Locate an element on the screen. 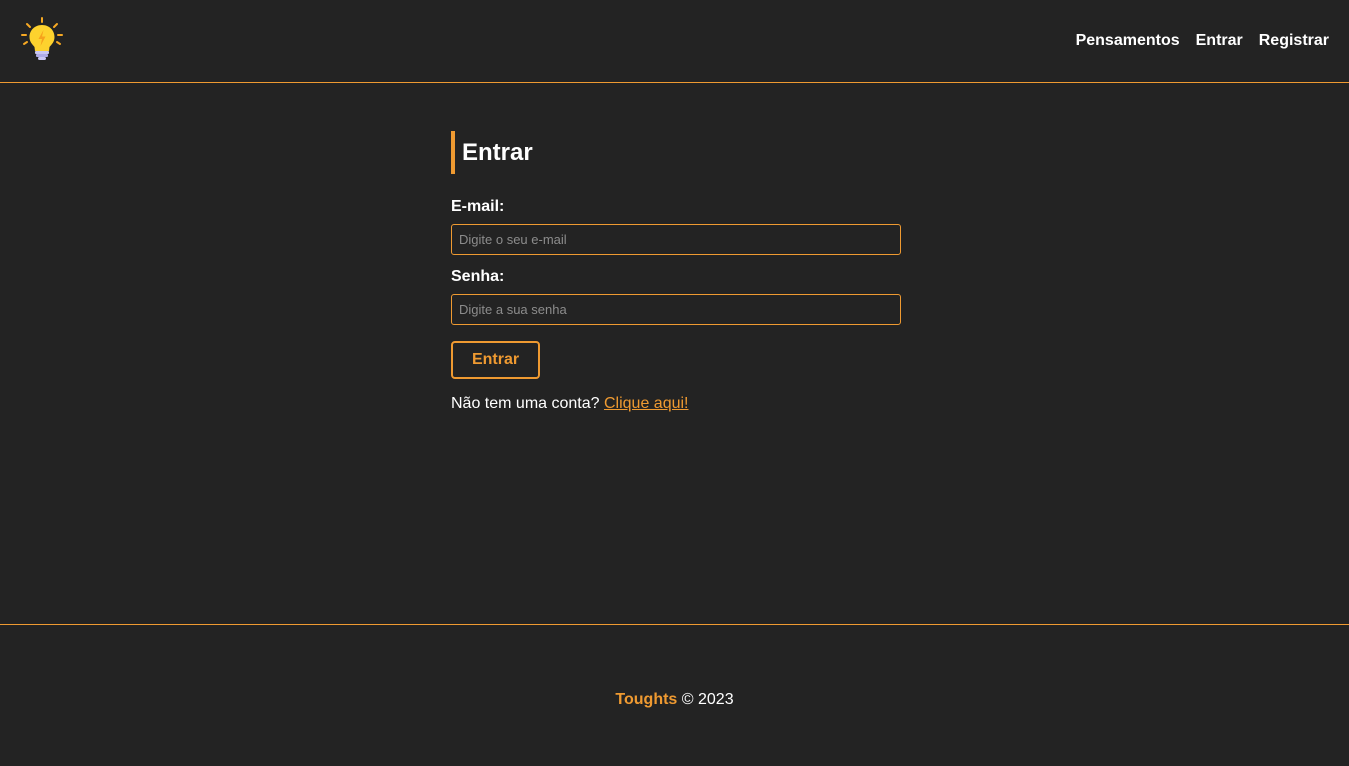 The image size is (1349, 766). navbar: Pensamentos Entrar Registrar is located at coordinates (674, 41).